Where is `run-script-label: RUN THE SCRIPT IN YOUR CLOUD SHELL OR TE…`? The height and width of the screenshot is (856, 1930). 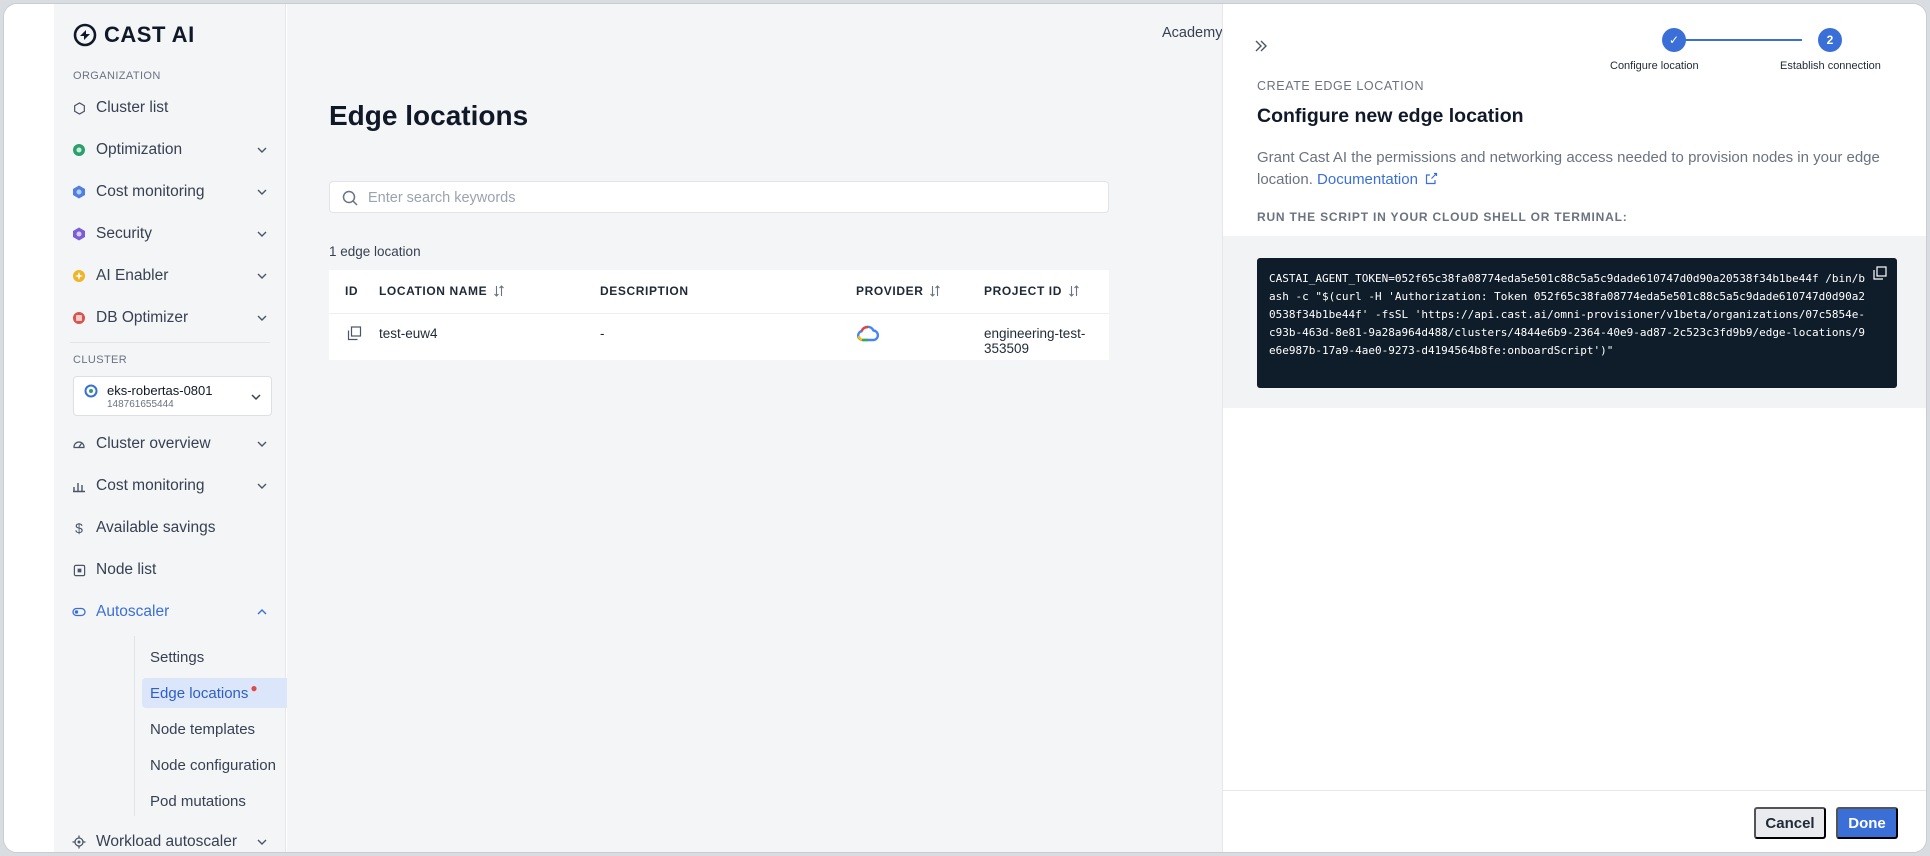 run-script-label: RUN THE SCRIPT IN YOUR CLOUD SHELL OR TE… is located at coordinates (1442, 217).